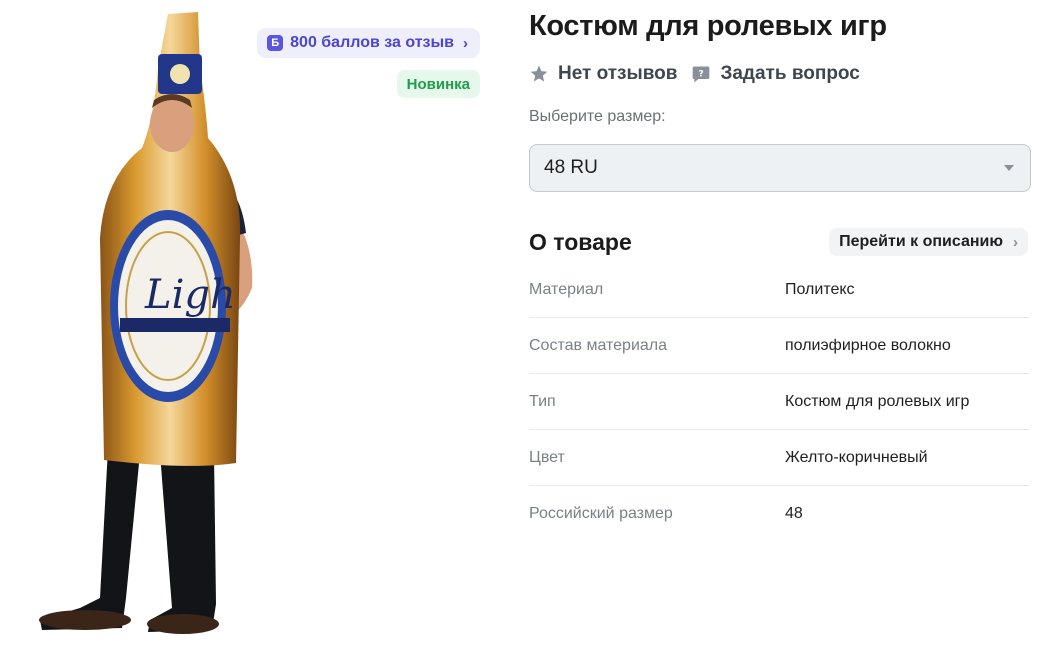 This screenshot has width=1045, height=653. What do you see at coordinates (438, 84) in the screenshot?
I see `new-badge: Новинка` at bounding box center [438, 84].